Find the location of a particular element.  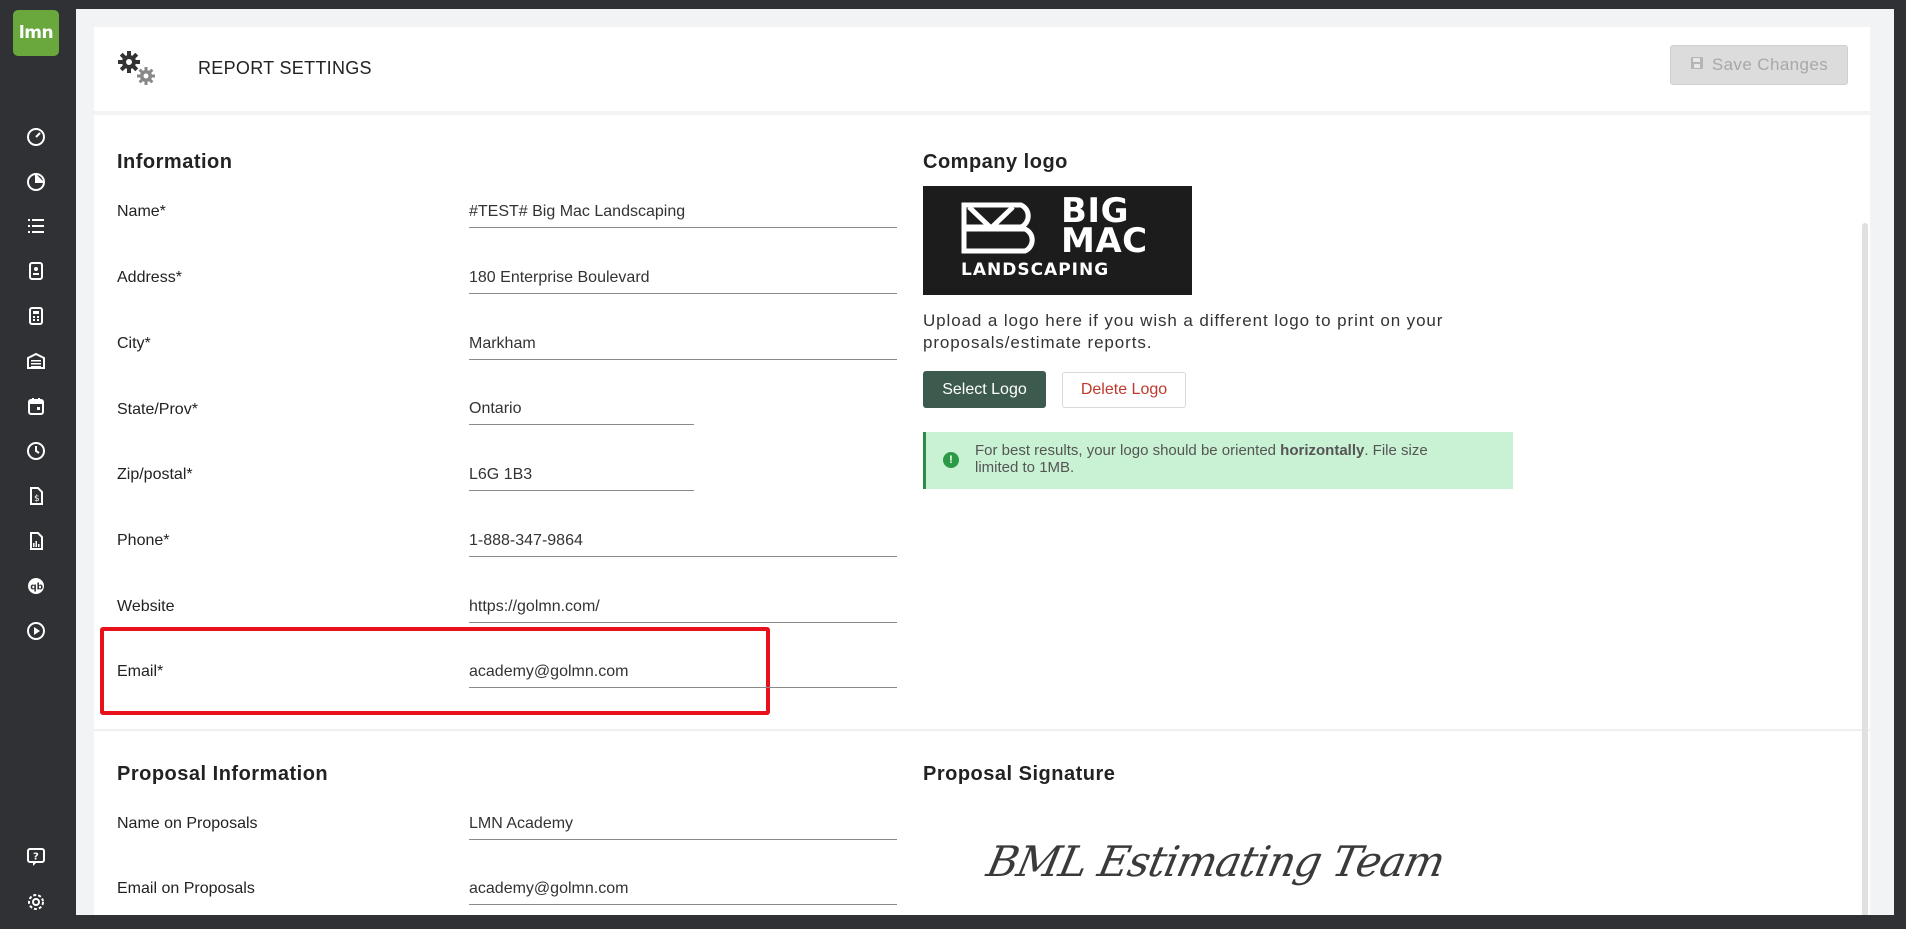

play-icon is located at coordinates (36, 631).